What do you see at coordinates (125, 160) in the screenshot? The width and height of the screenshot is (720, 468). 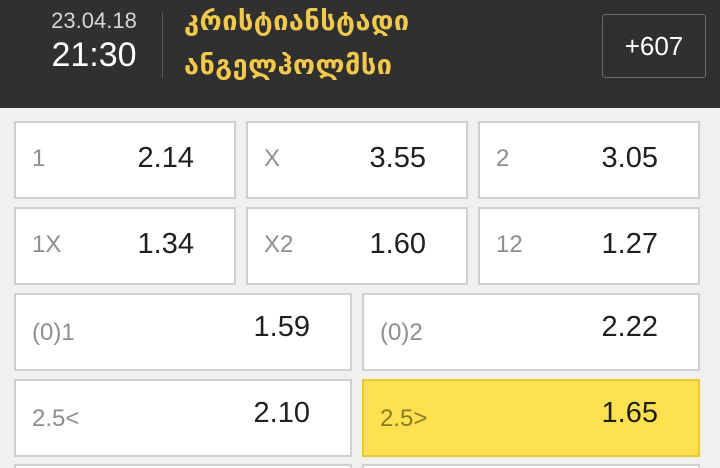 I see `odd-button-home-win: 1 2.14` at bounding box center [125, 160].